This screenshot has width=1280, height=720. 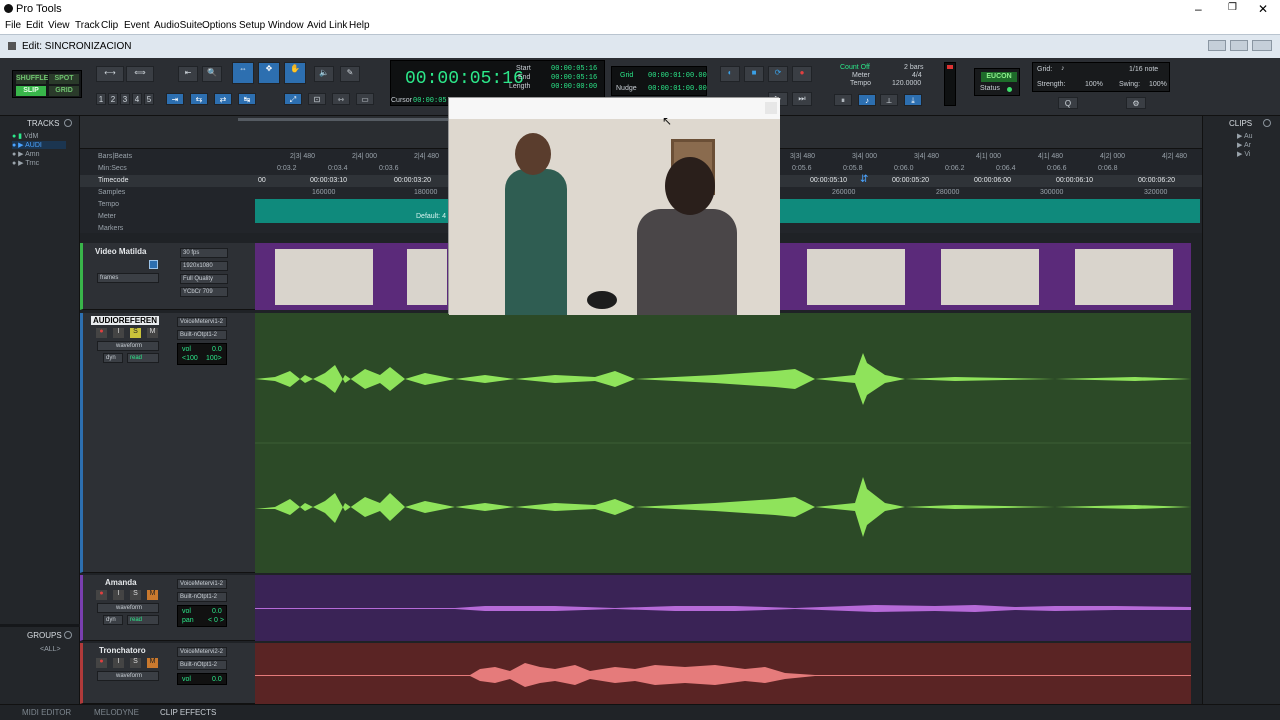 I want to click on grid-mode-button: GRID, so click(x=64, y=91).